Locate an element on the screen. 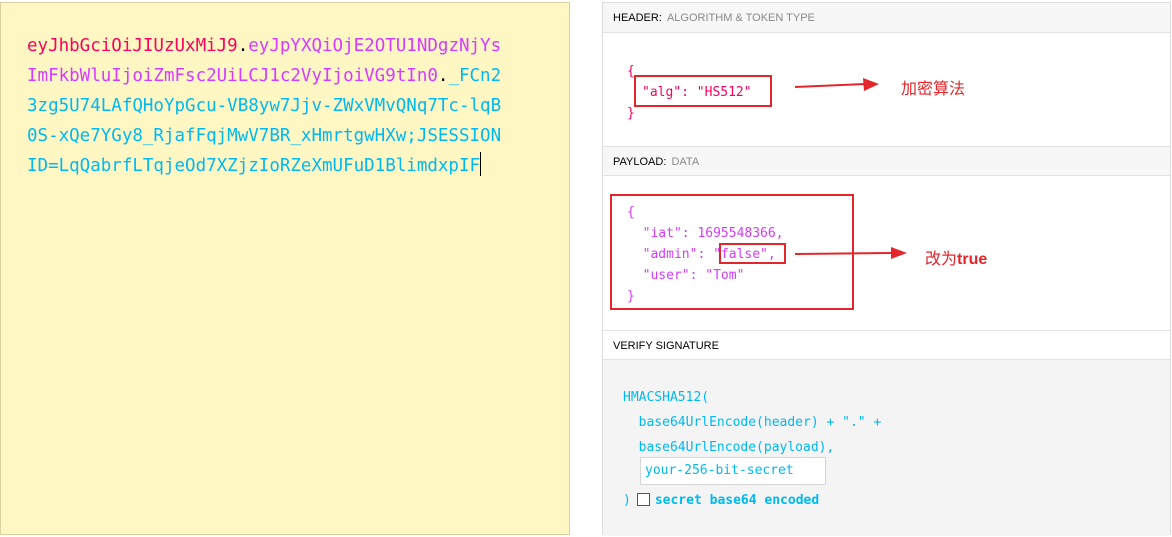  payload-open-brace: { is located at coordinates (631, 212).